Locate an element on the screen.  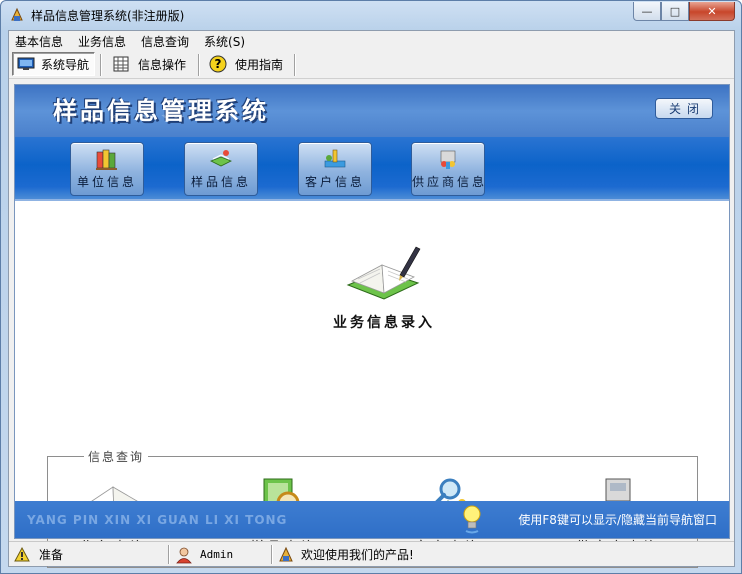
nav-label: 单位信息 is located at coordinates (106, 182).